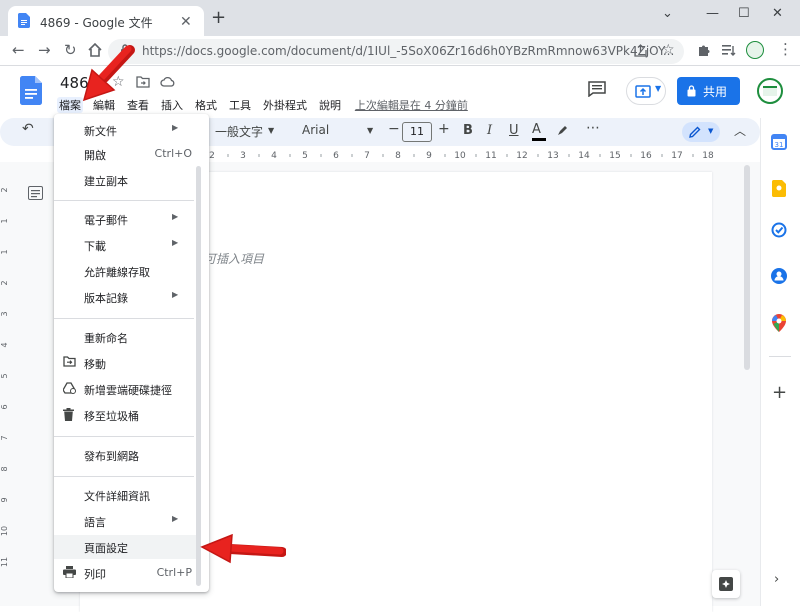  Describe the element at coordinates (779, 230) in the screenshot. I see `tasks-icon` at that location.